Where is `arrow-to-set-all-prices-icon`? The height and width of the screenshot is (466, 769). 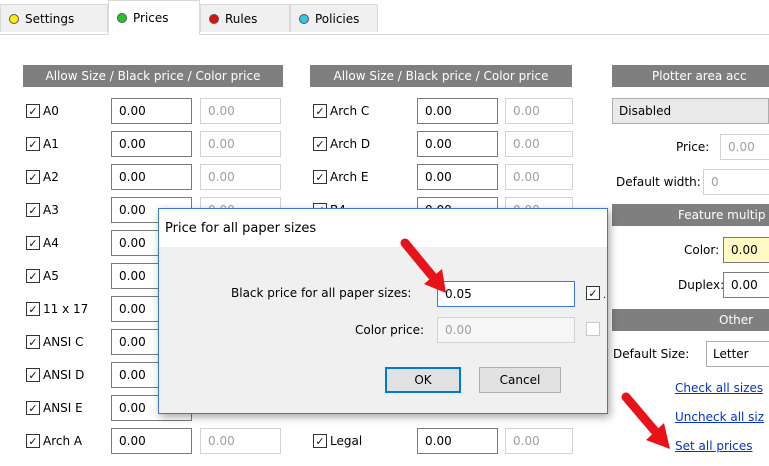 arrow-to-set-all-prices-icon is located at coordinates (645, 420).